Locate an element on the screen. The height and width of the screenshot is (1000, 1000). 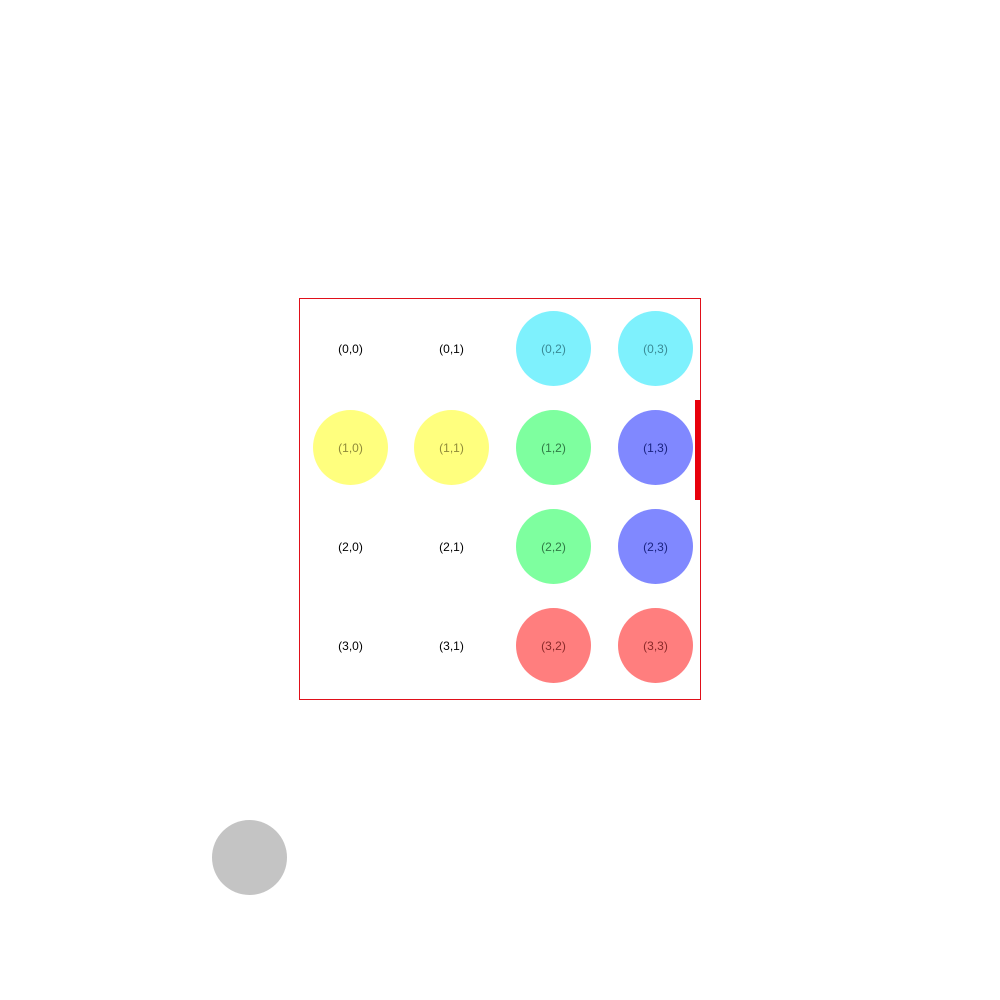
board-cell-1-0: (1,0) is located at coordinates (350, 447).